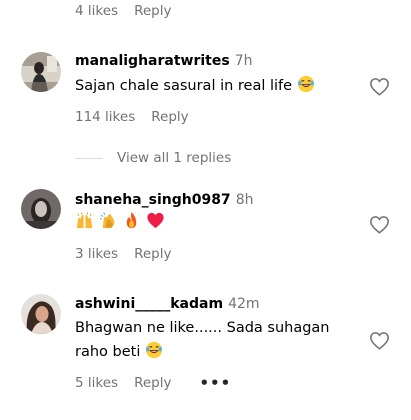 This screenshot has height=420, width=411. What do you see at coordinates (108, 352) in the screenshot?
I see `comment-body-line2: raho beti` at bounding box center [108, 352].